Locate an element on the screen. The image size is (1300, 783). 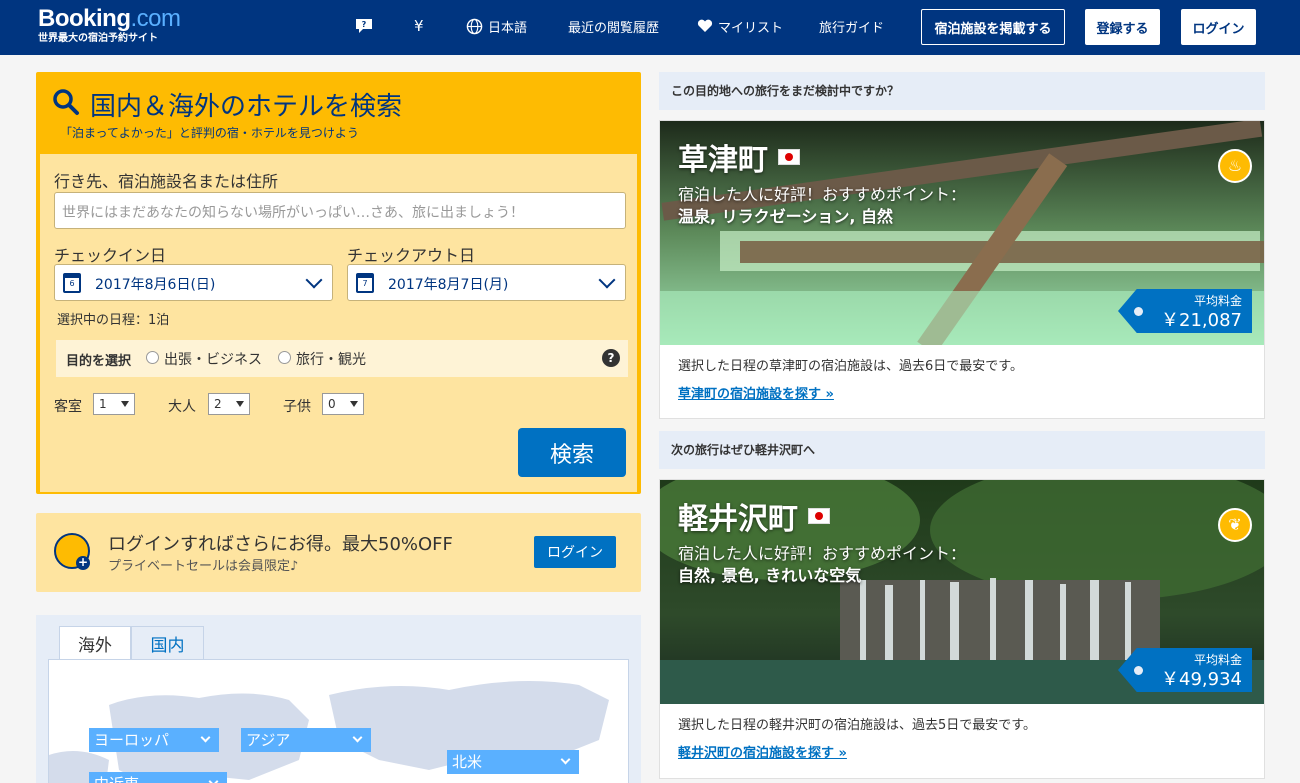
destination-label: 行き先、宿泊施設名または住所 is located at coordinates (166, 181).